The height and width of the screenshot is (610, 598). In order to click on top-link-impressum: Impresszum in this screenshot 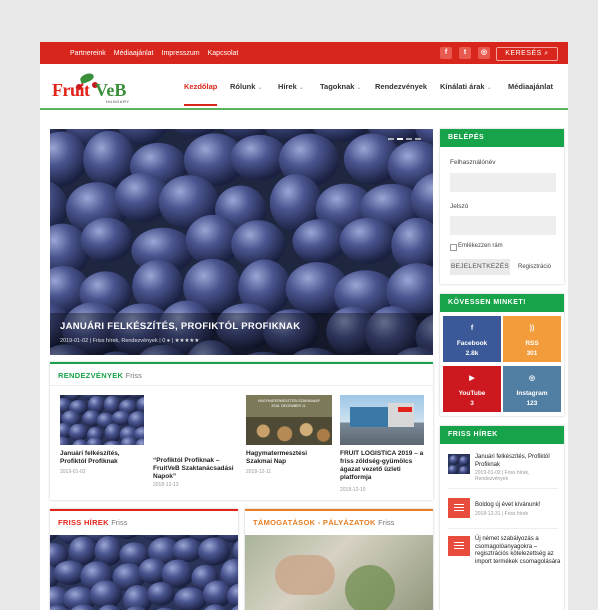, I will do `click(181, 53)`.